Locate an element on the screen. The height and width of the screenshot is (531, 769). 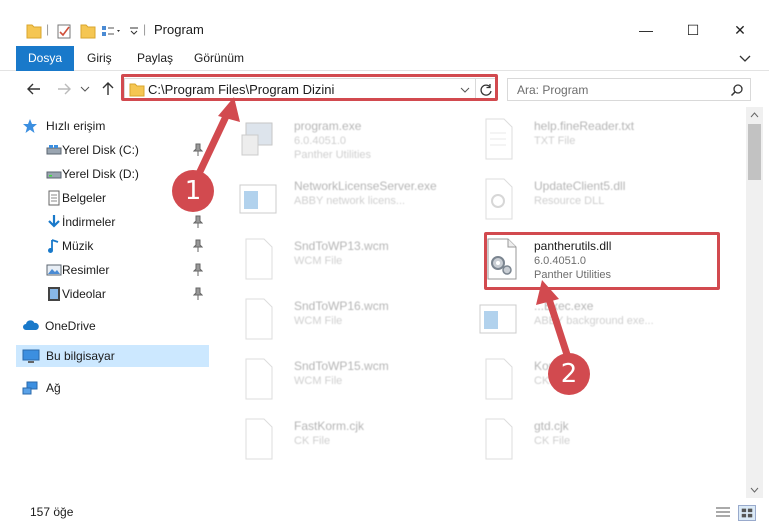
download-icon is located at coordinates (54, 221).